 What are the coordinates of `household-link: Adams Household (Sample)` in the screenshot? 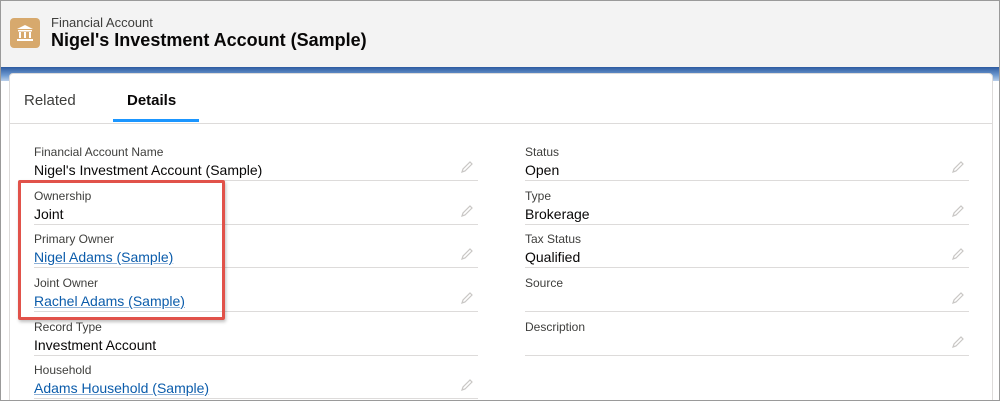 It's located at (121, 388).